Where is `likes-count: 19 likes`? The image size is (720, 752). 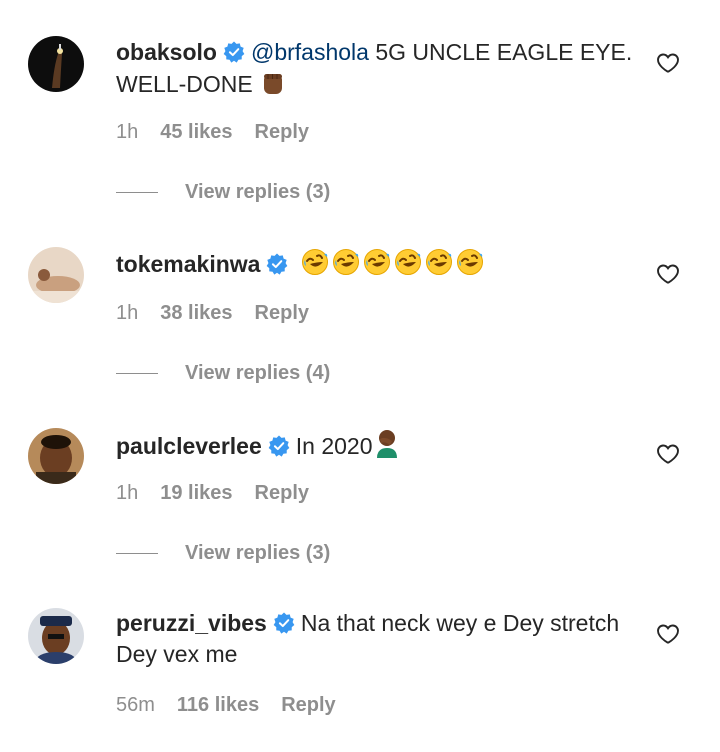
likes-count: 19 likes is located at coordinates (196, 493).